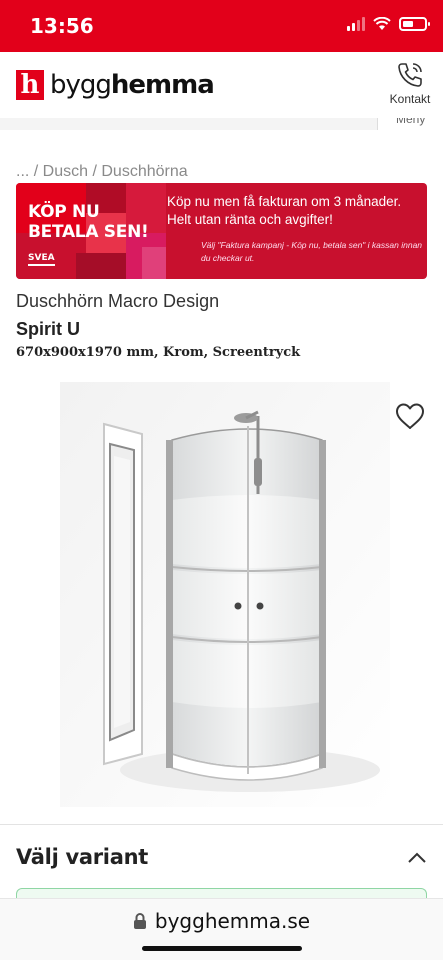 This screenshot has width=443, height=960. I want to click on promo-title: KÖP NU BETALA SEN!, so click(88, 222).